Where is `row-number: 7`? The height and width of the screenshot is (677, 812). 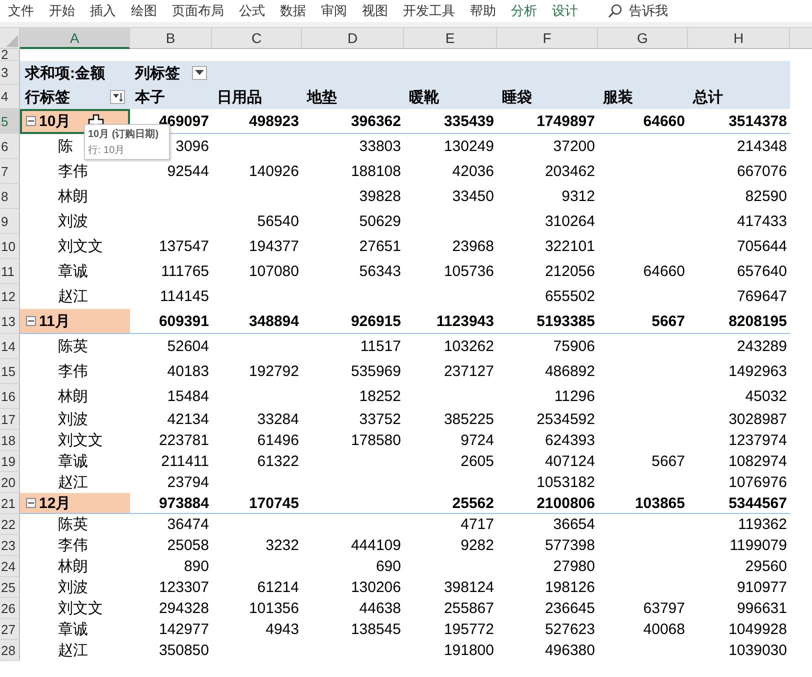
row-number: 7 is located at coordinates (10, 171).